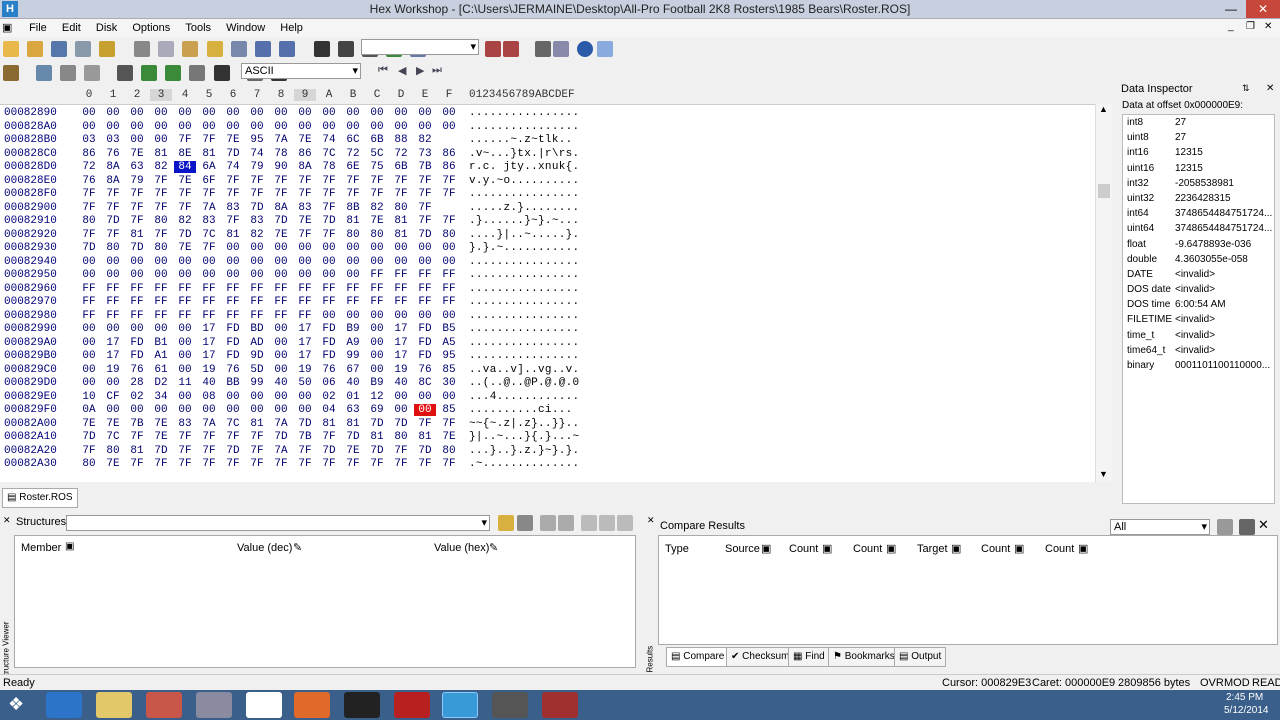  Describe the element at coordinates (209, 397) in the screenshot. I see `hex-byte: 08` at that location.